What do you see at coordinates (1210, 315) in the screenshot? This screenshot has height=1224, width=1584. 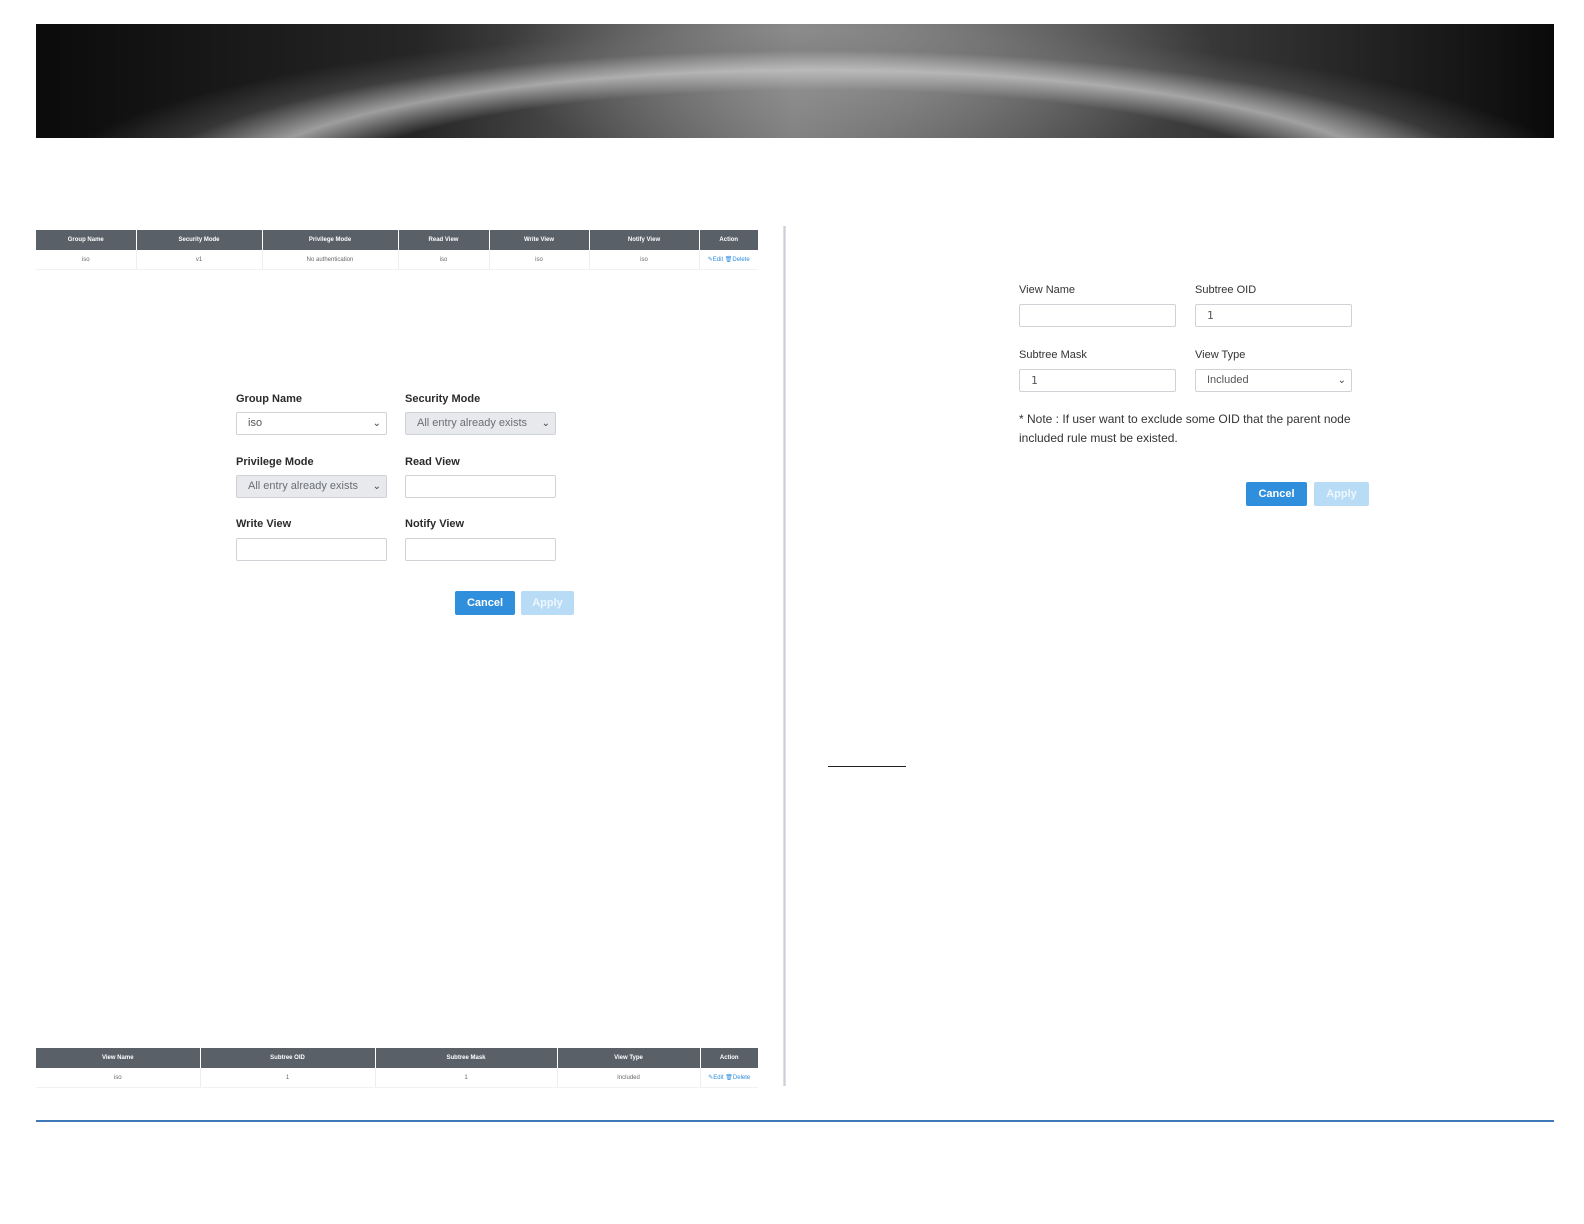 I see `subtree-oid-value: 1` at bounding box center [1210, 315].